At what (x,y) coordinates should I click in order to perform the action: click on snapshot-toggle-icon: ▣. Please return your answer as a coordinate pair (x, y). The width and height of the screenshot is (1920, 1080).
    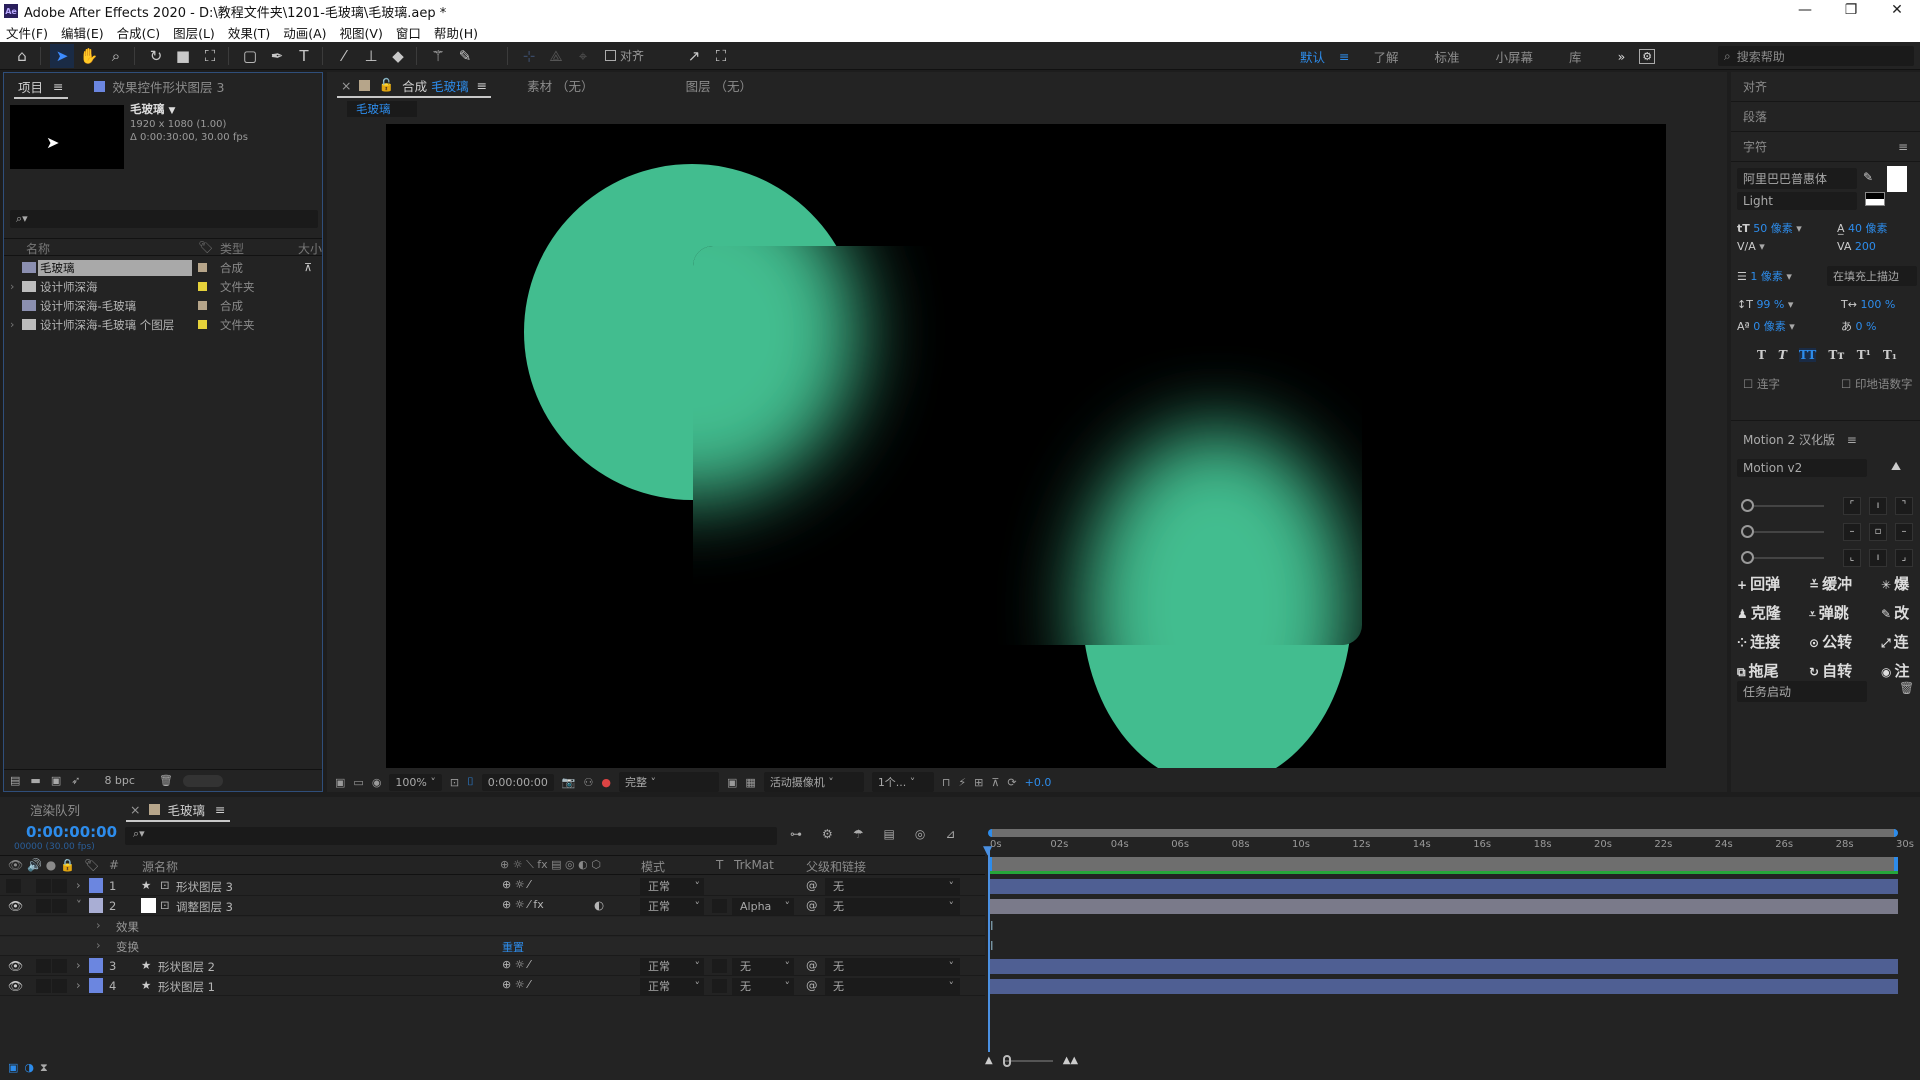
    Looking at the image, I should click on (340, 782).